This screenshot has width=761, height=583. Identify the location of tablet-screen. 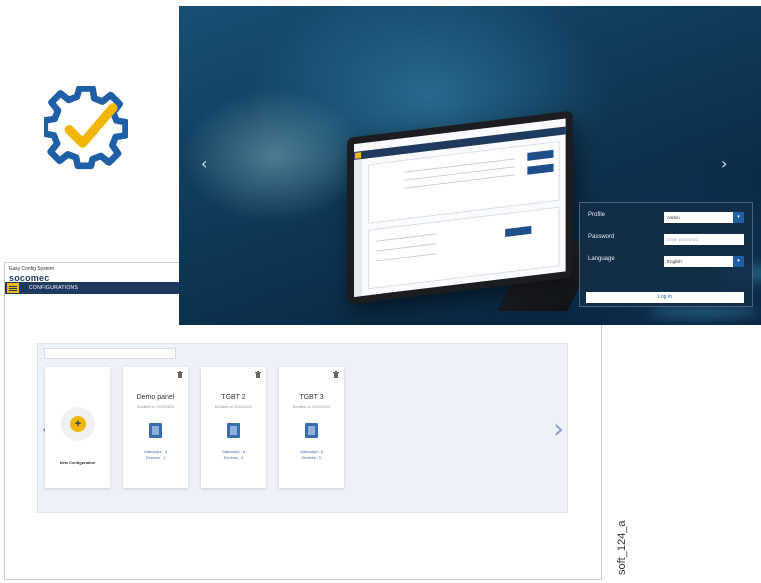
(460, 207).